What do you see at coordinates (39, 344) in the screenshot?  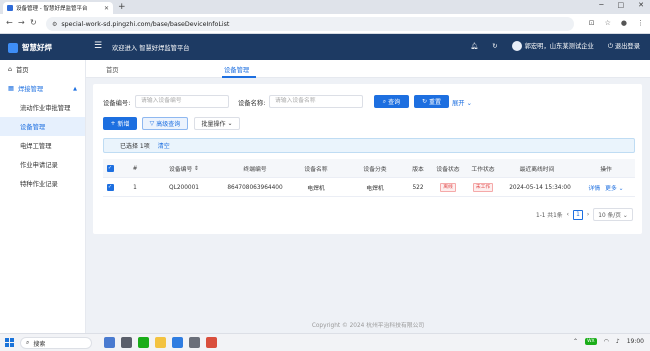 I see `taskbar-search-label: 搜索` at bounding box center [39, 344].